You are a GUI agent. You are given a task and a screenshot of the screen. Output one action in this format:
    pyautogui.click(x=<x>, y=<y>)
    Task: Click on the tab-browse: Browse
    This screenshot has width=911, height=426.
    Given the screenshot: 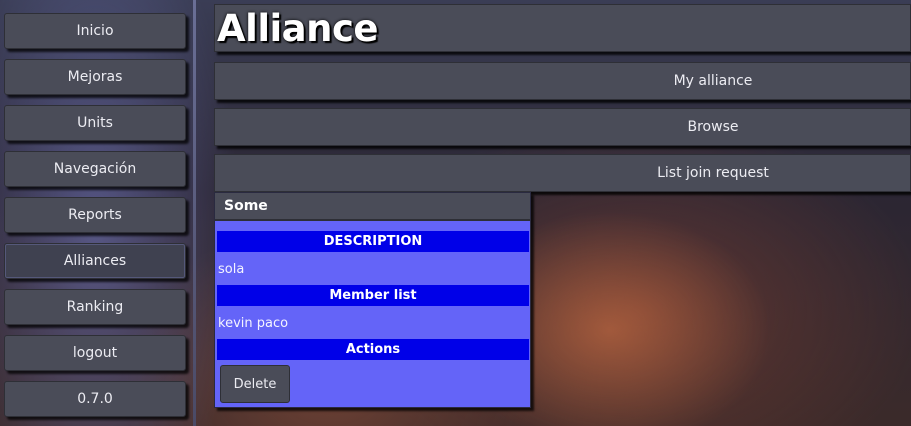 What is the action you would take?
    pyautogui.click(x=562, y=127)
    